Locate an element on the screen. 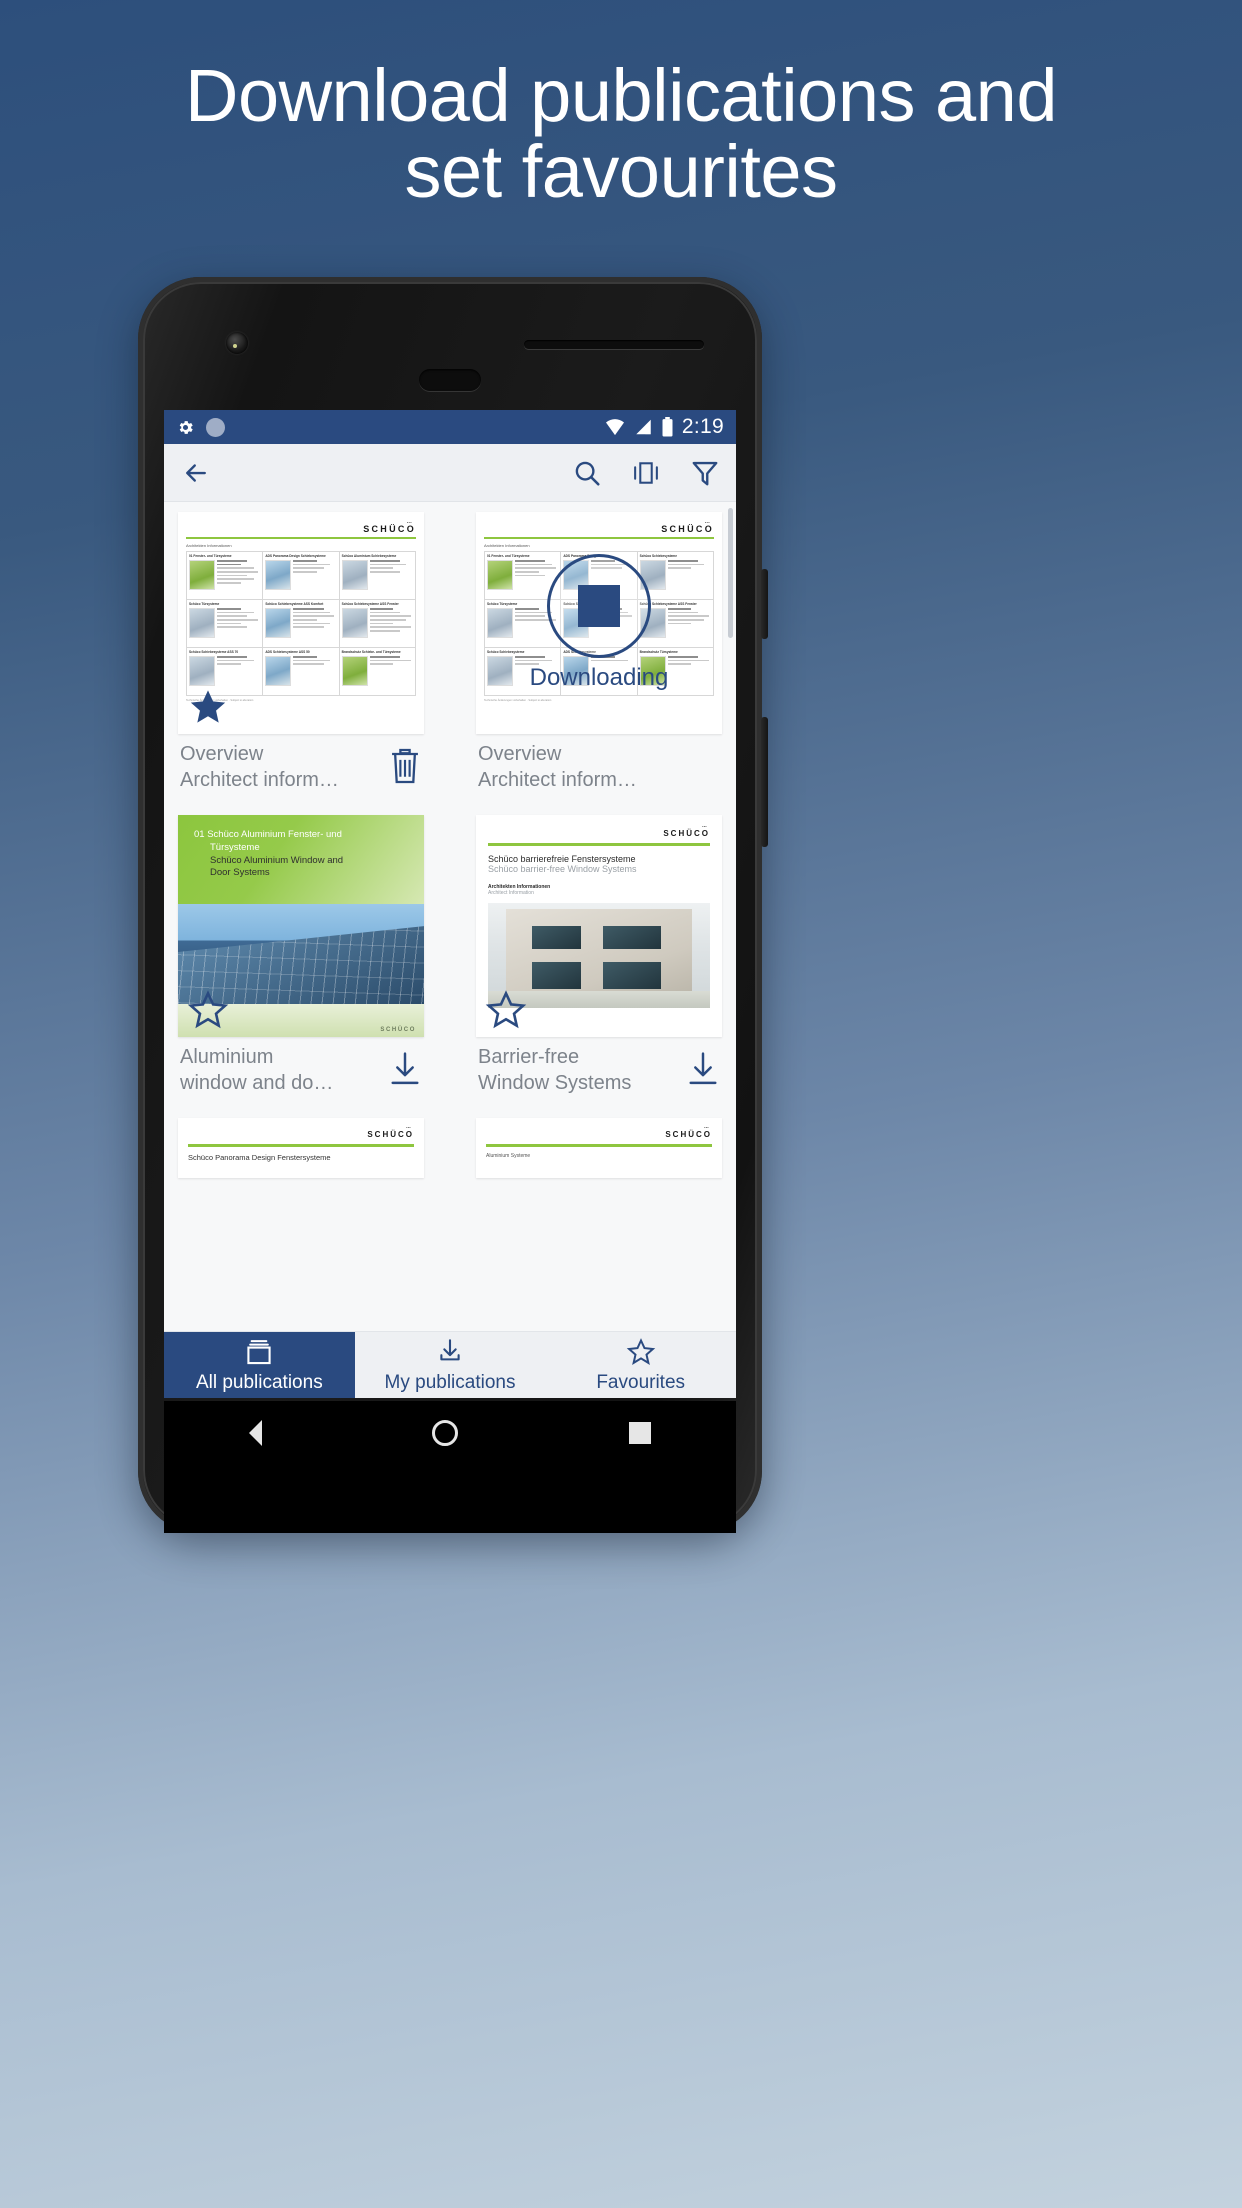 The image size is (1242, 2208). search-icon is located at coordinates (587, 473).